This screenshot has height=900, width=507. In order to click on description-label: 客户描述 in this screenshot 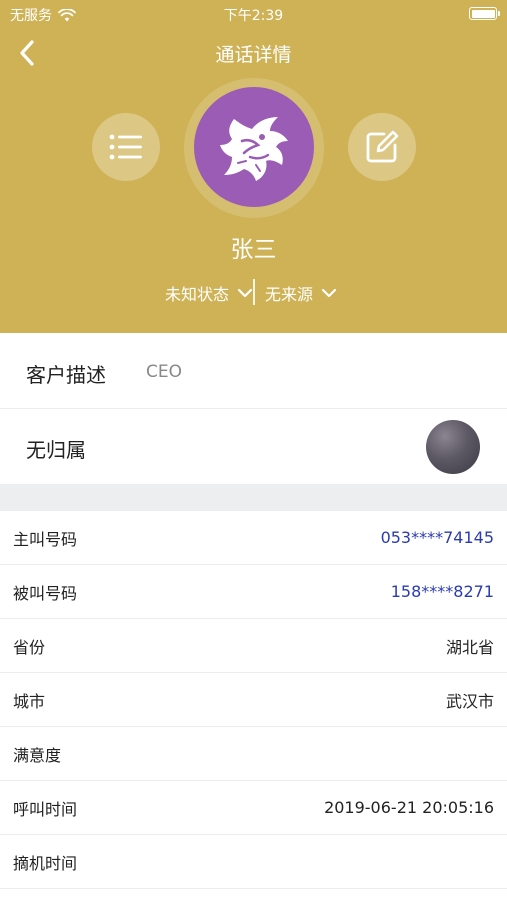, I will do `click(66, 375)`.